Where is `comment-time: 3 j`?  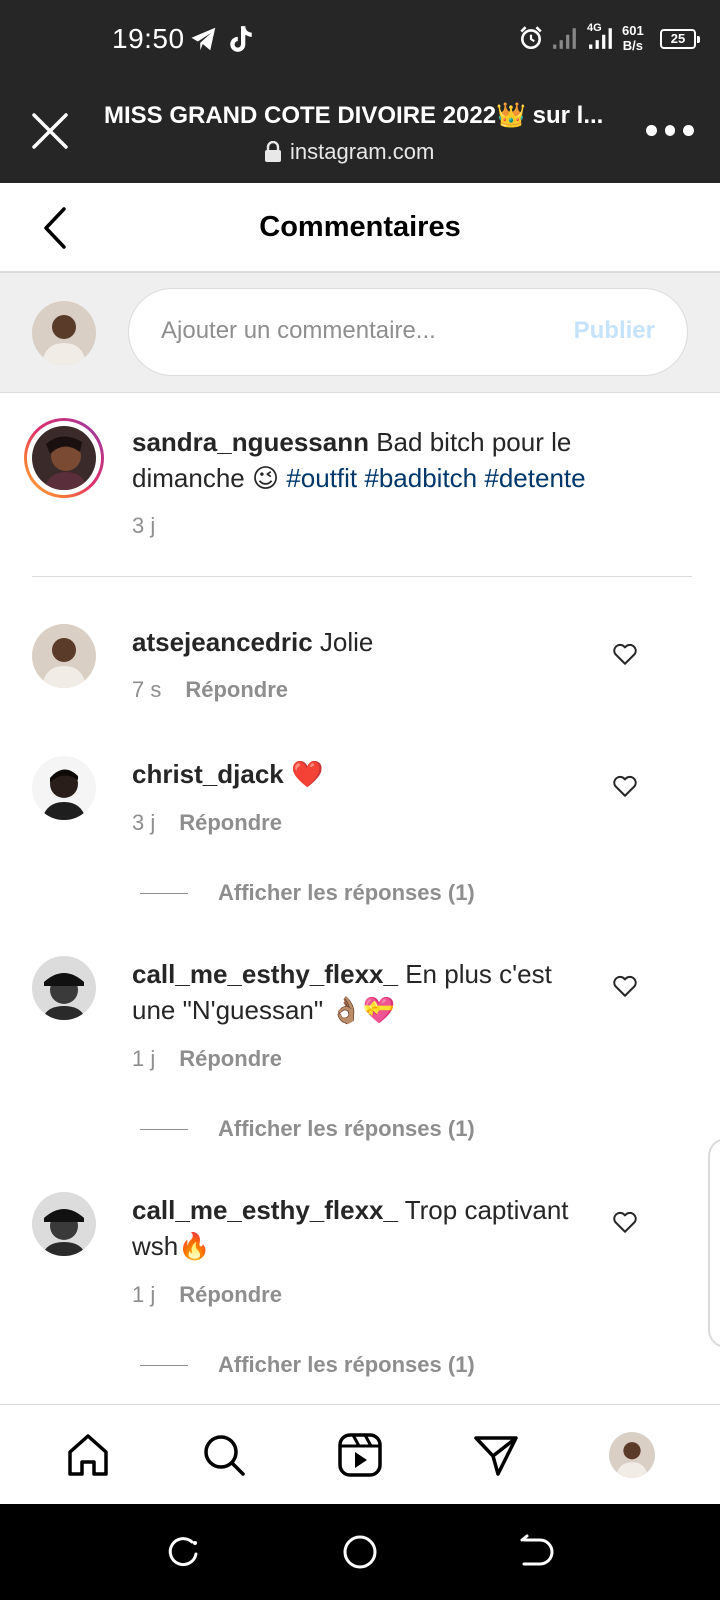 comment-time: 3 j is located at coordinates (144, 822).